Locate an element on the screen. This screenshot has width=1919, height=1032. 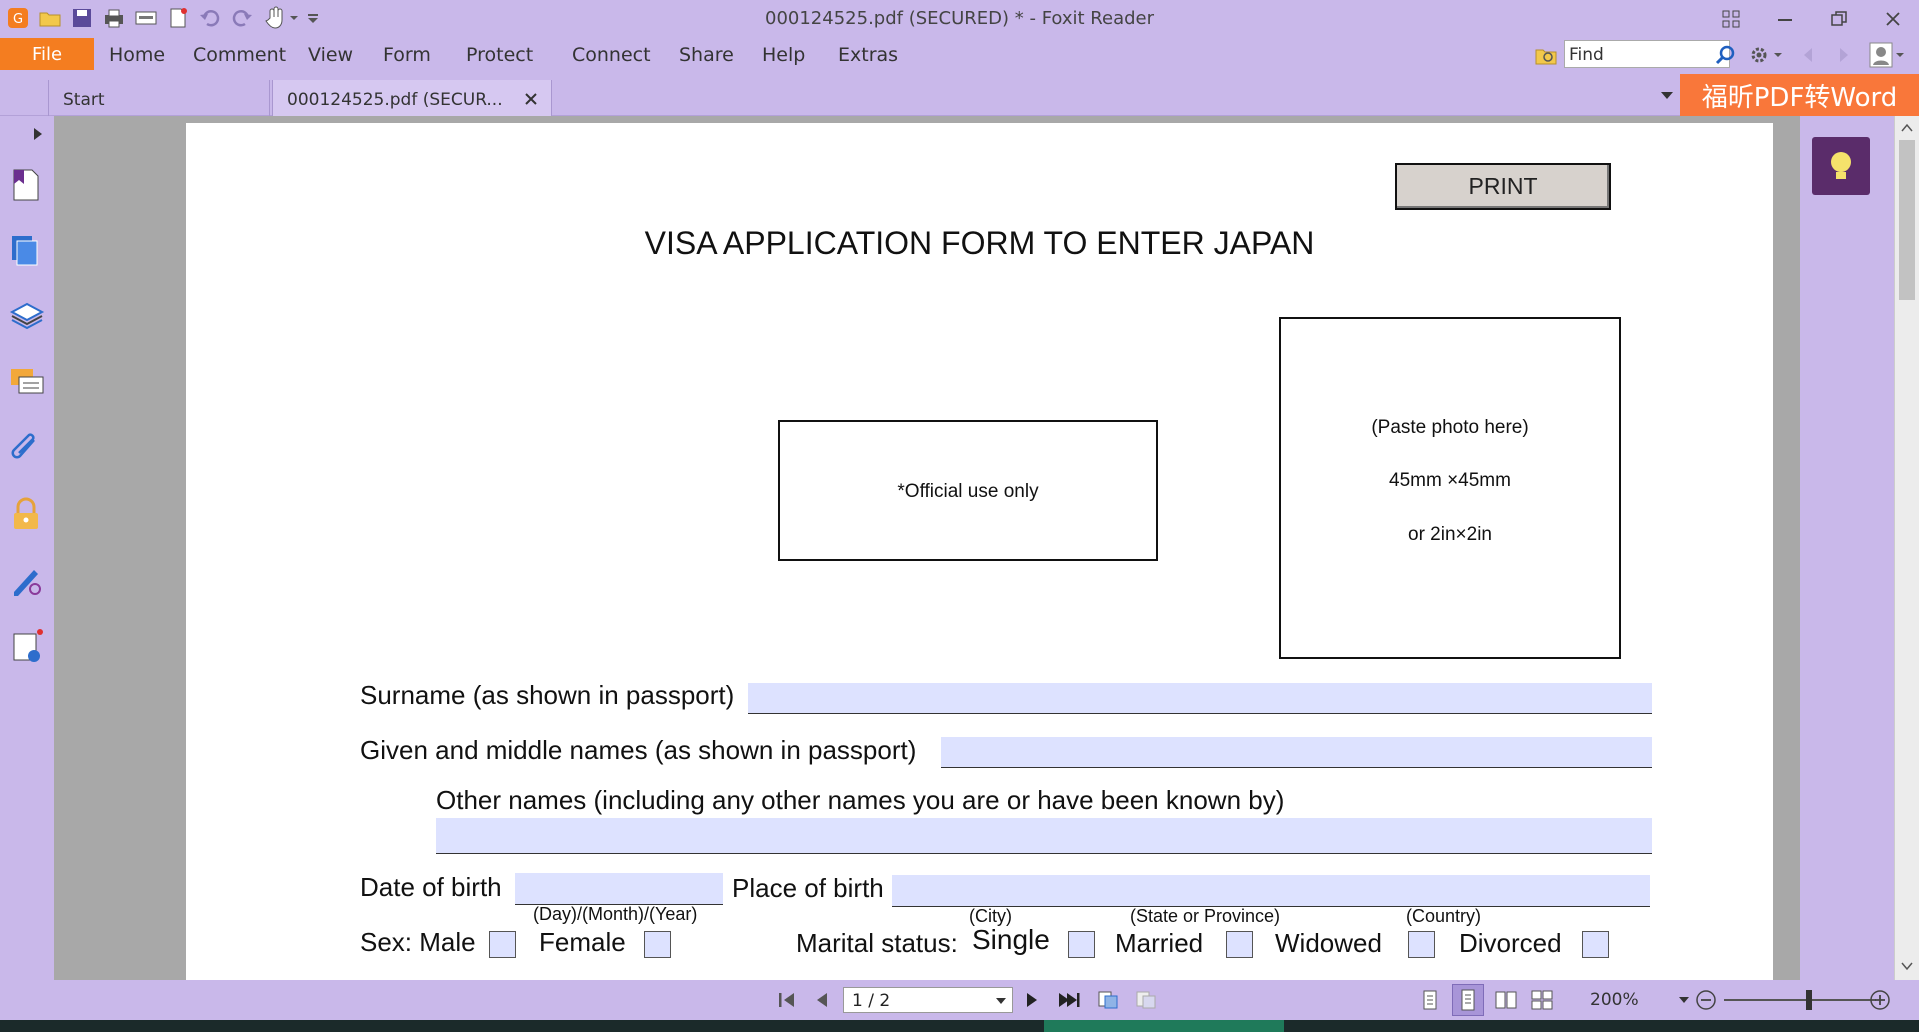
divorced-checkbox is located at coordinates (1595, 944).